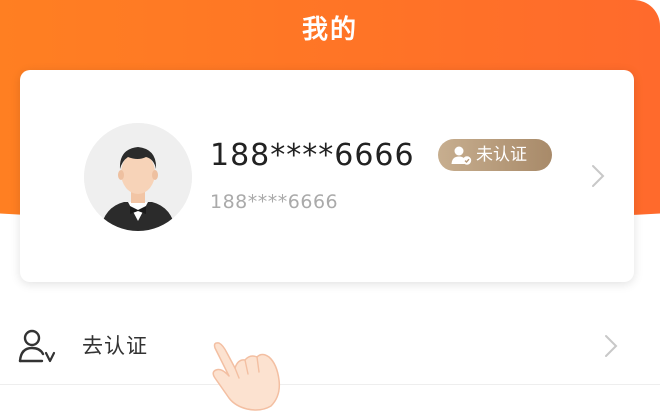 The image size is (660, 411). I want to click on user-phone-secondary: 188****6666, so click(274, 202).